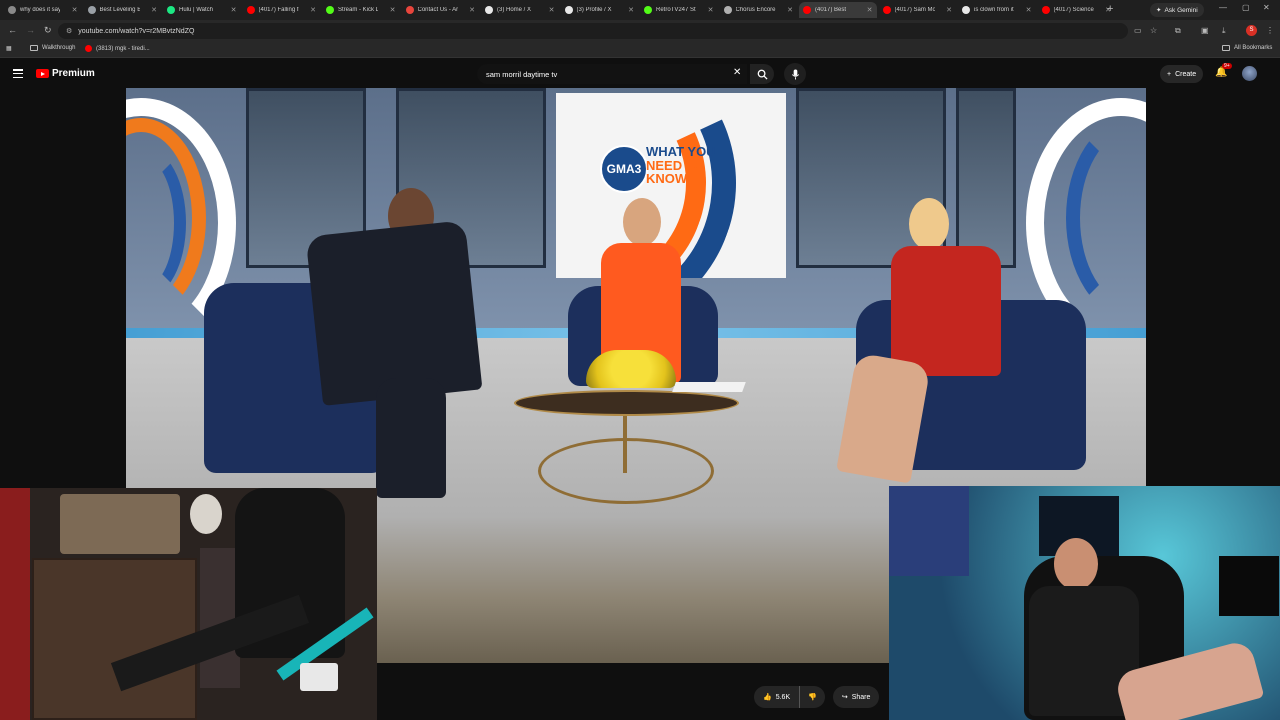 The image size is (1280, 720). I want to click on search-icon, so click(762, 74).